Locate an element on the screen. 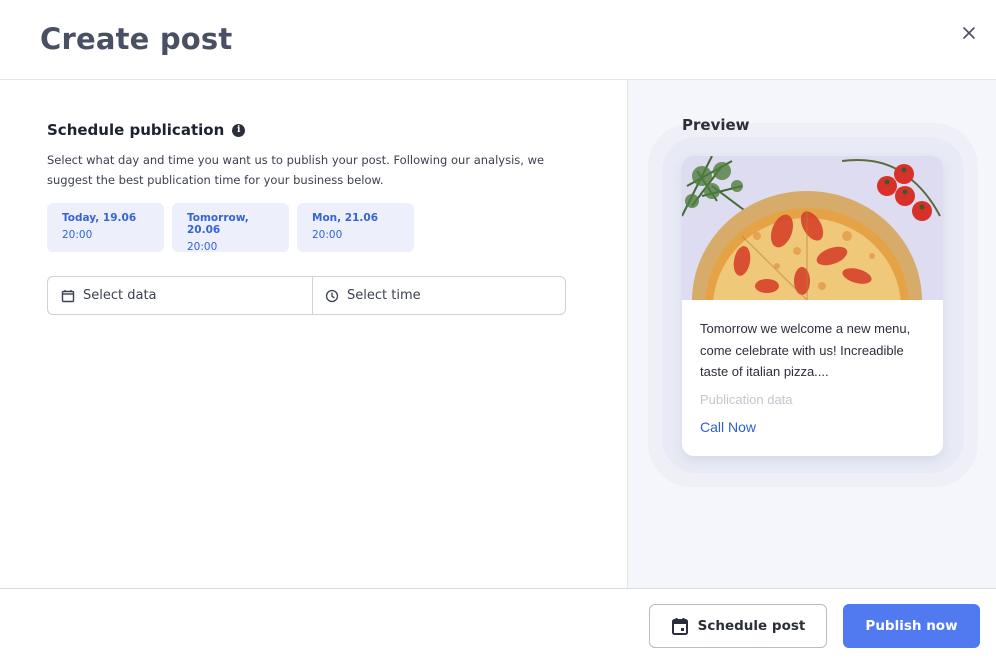 This screenshot has width=996, height=664. close-icon is located at coordinates (969, 33).